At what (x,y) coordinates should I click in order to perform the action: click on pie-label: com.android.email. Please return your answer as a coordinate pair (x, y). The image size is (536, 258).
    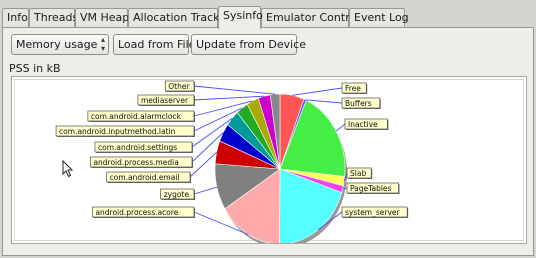
    Looking at the image, I should click on (145, 177).